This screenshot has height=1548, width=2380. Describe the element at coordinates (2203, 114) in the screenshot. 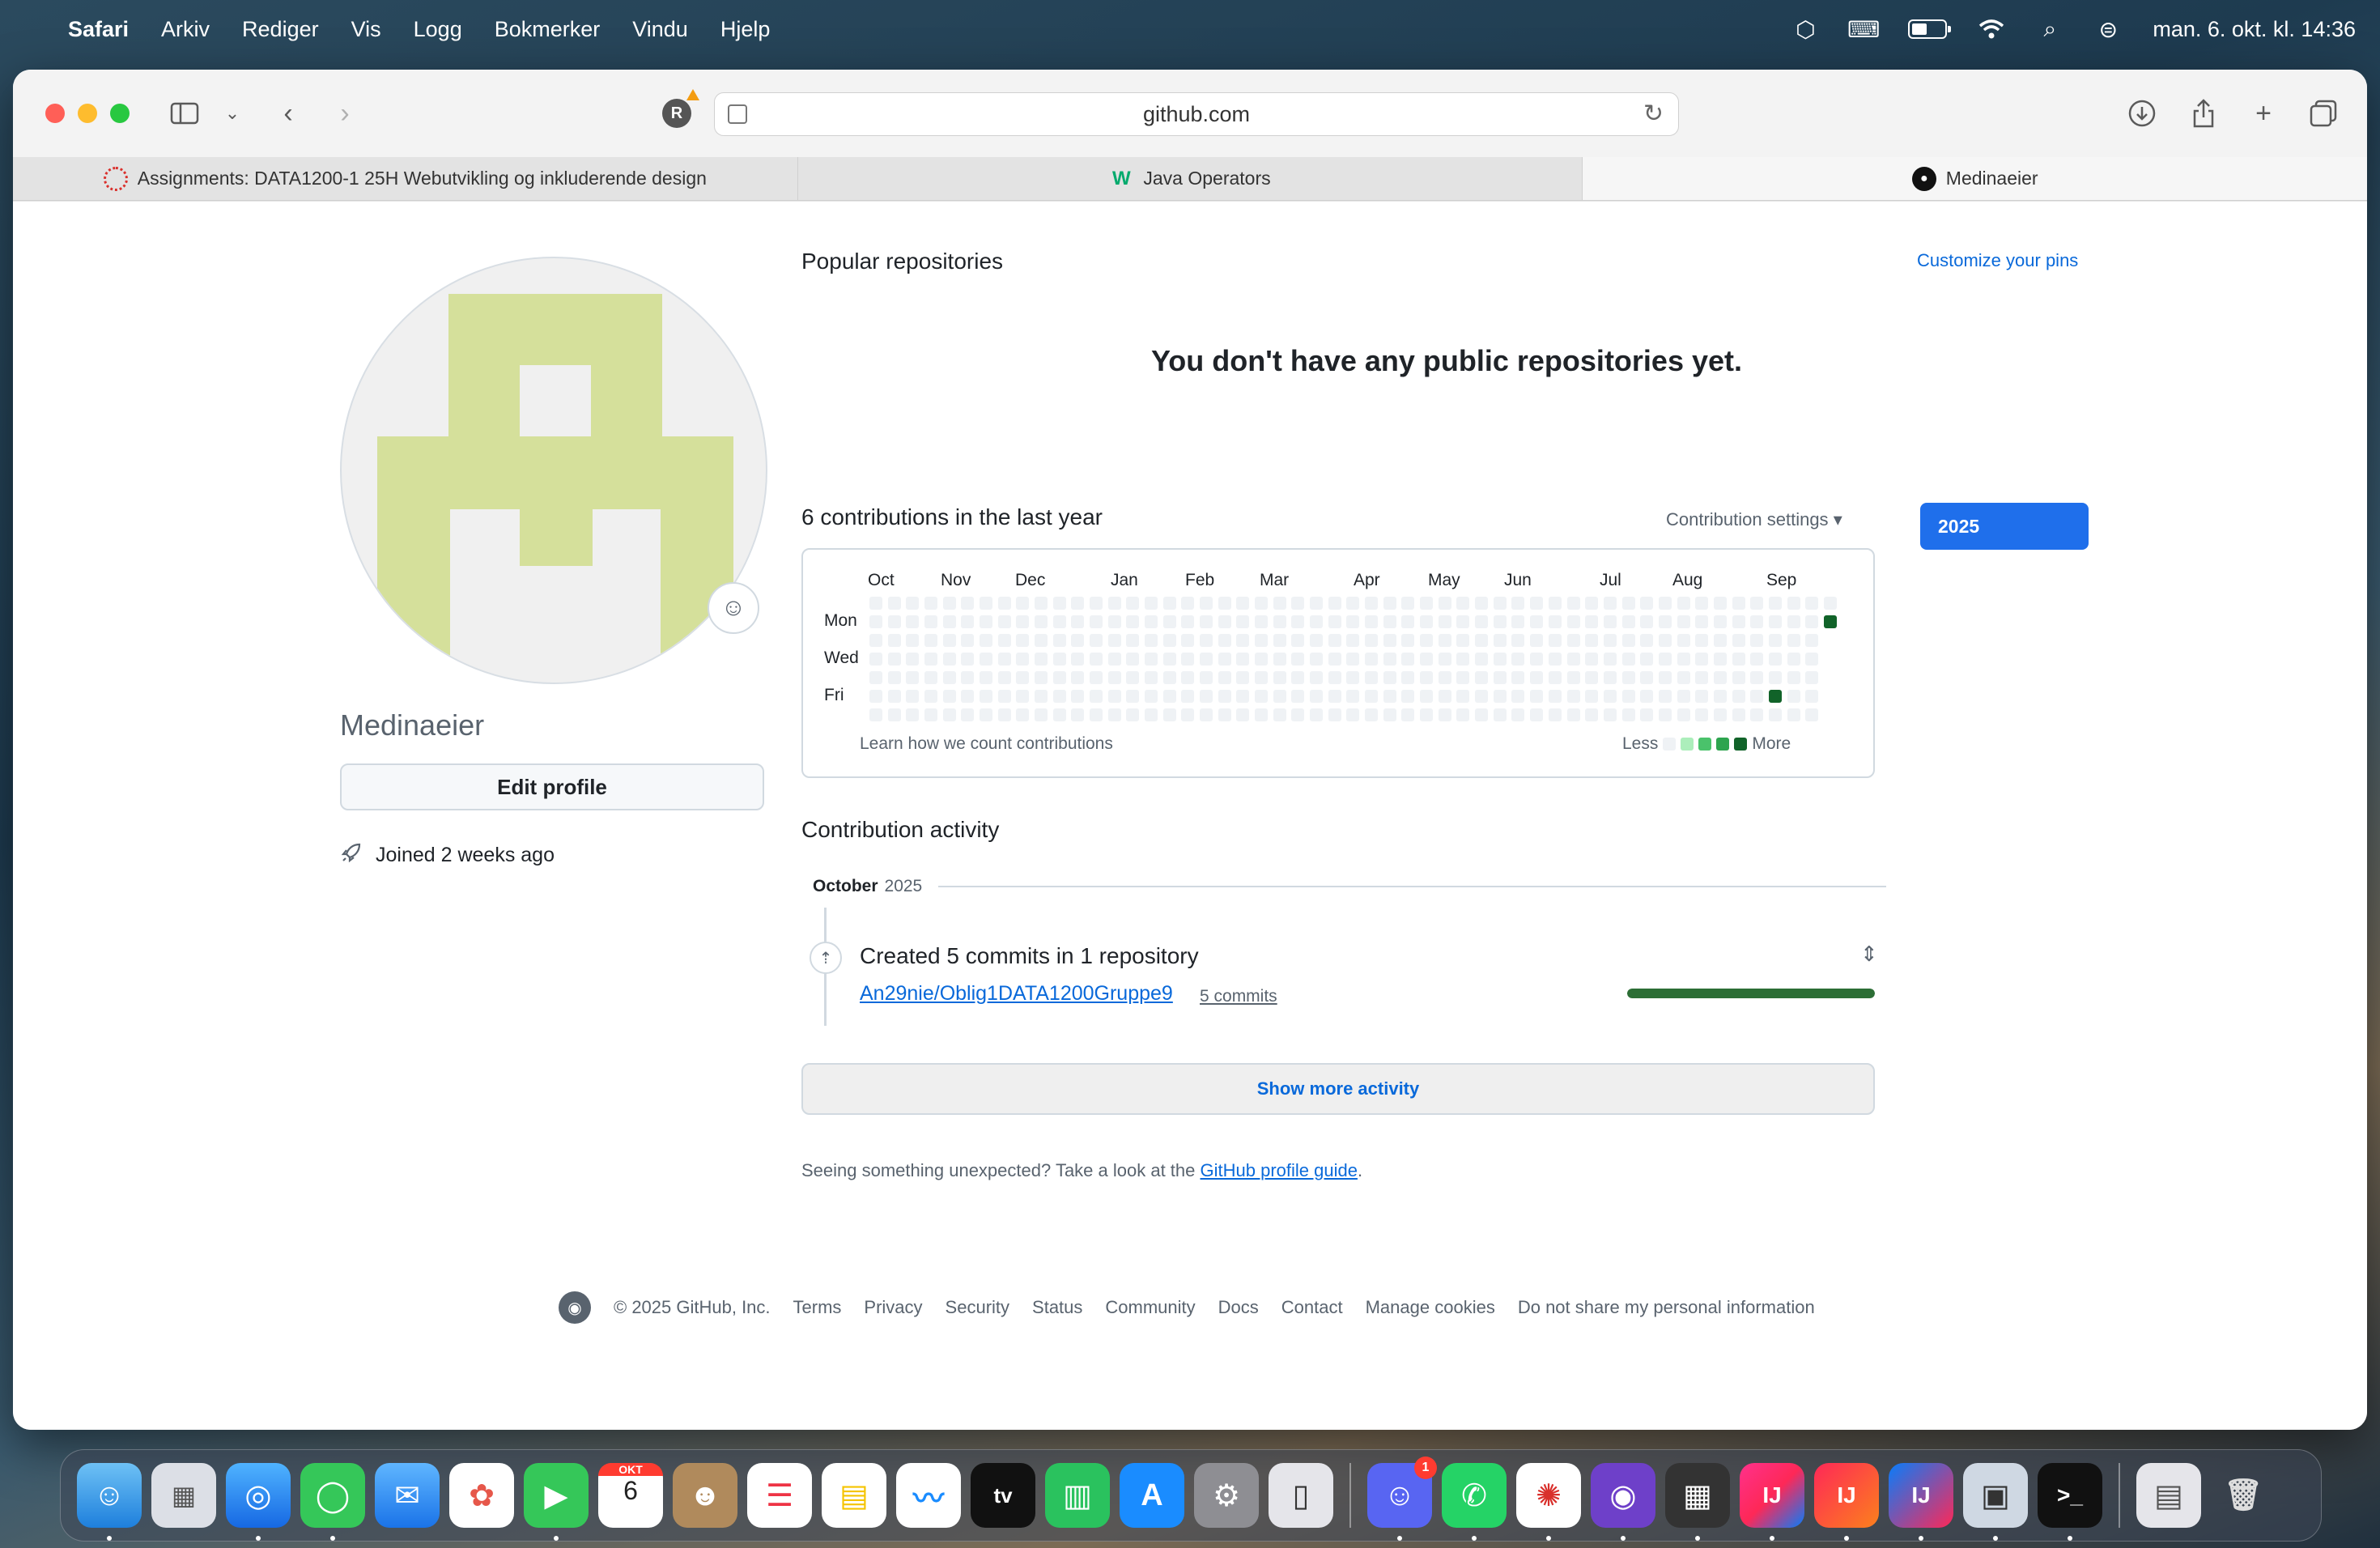

I see `share-icon` at that location.